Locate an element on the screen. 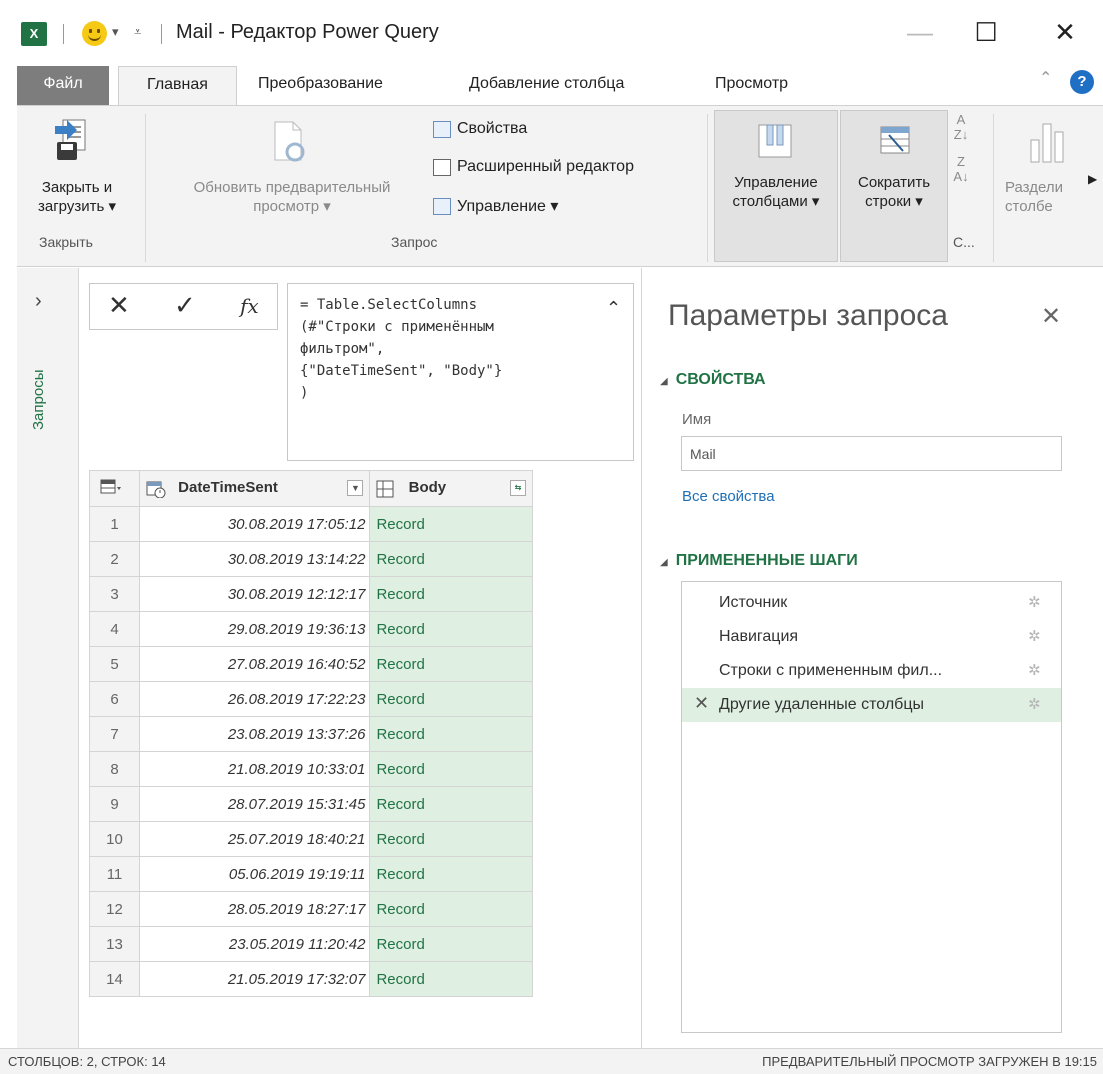 The width and height of the screenshot is (1103, 1074). expand-column-icon: ⇆ is located at coordinates (518, 488).